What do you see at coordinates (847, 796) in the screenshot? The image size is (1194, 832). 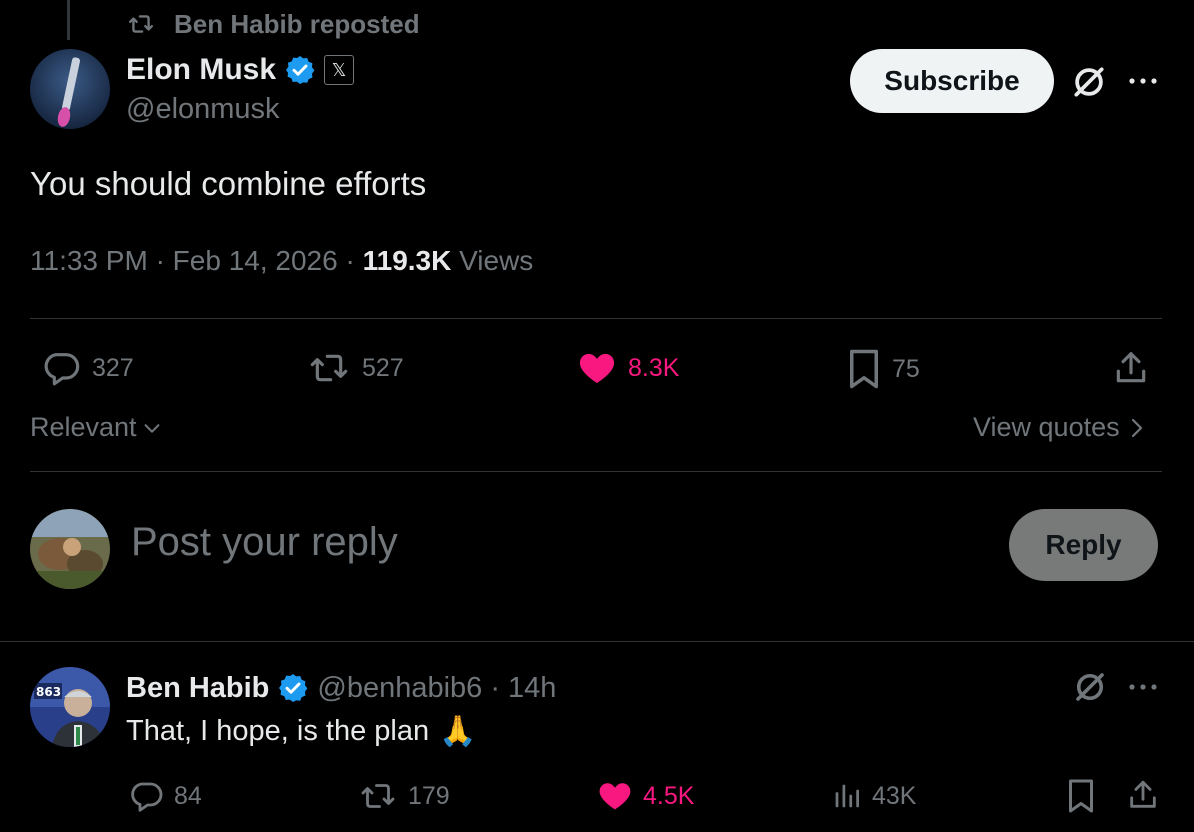 I see `analytics-icon` at bounding box center [847, 796].